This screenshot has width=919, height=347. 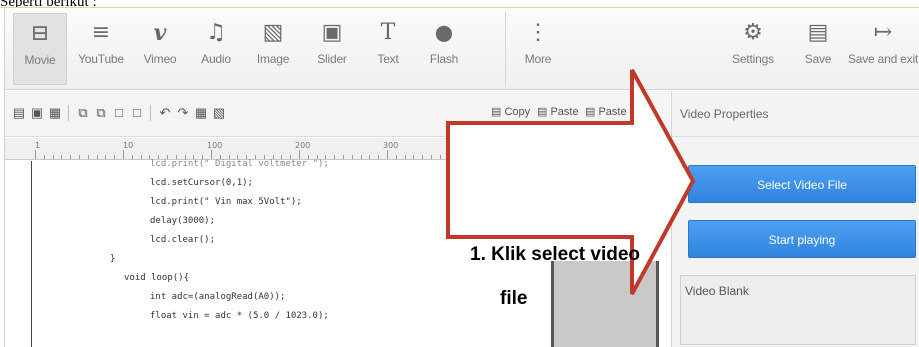 What do you see at coordinates (40, 49) in the screenshot?
I see `toolbar-movie-button: ⊟ Movie` at bounding box center [40, 49].